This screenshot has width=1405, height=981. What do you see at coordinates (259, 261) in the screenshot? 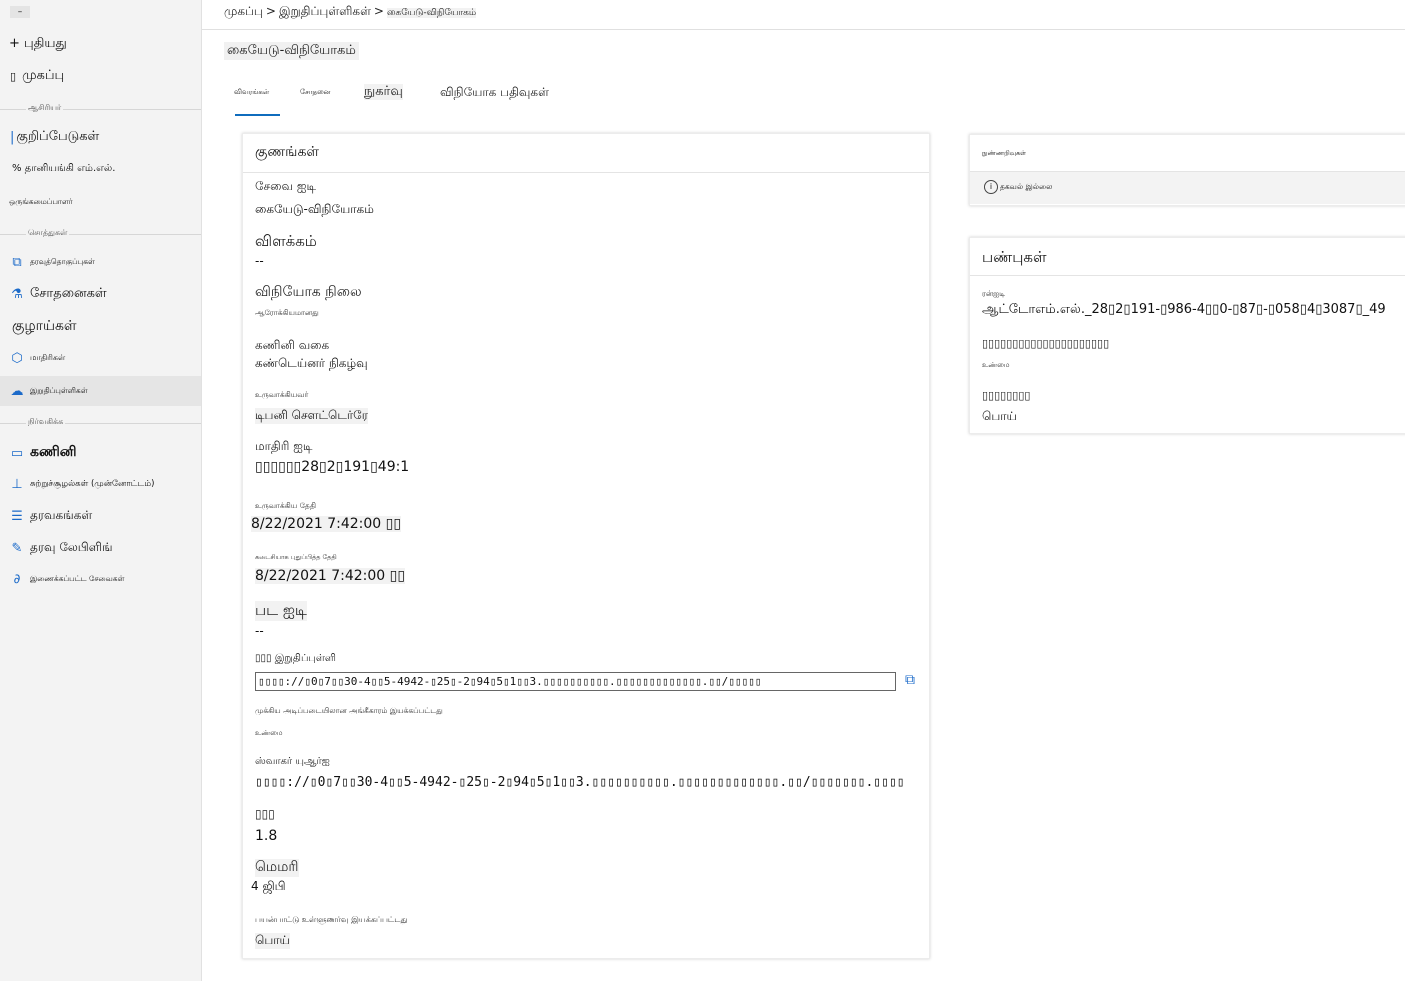
I see `description-value: --` at bounding box center [259, 261].